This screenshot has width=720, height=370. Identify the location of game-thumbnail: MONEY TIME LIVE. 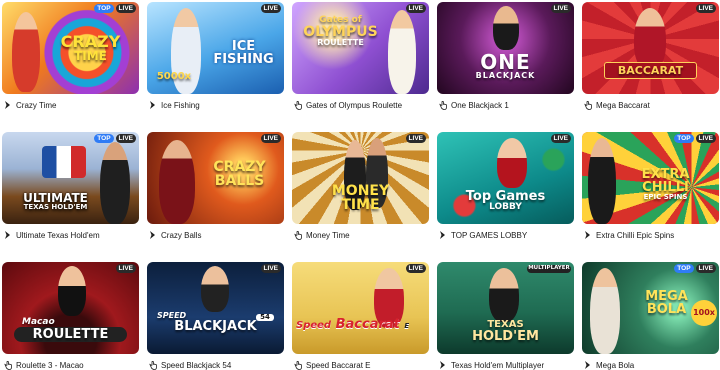
(360, 178).